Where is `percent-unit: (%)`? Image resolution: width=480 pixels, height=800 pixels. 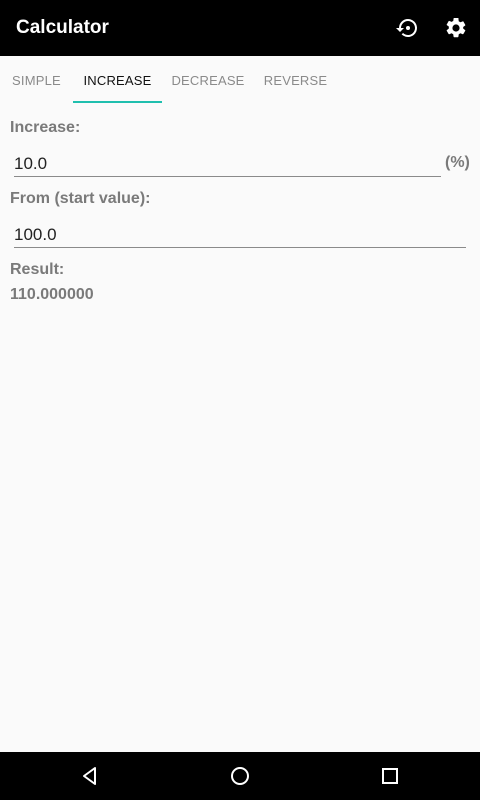 percent-unit: (%) is located at coordinates (457, 162).